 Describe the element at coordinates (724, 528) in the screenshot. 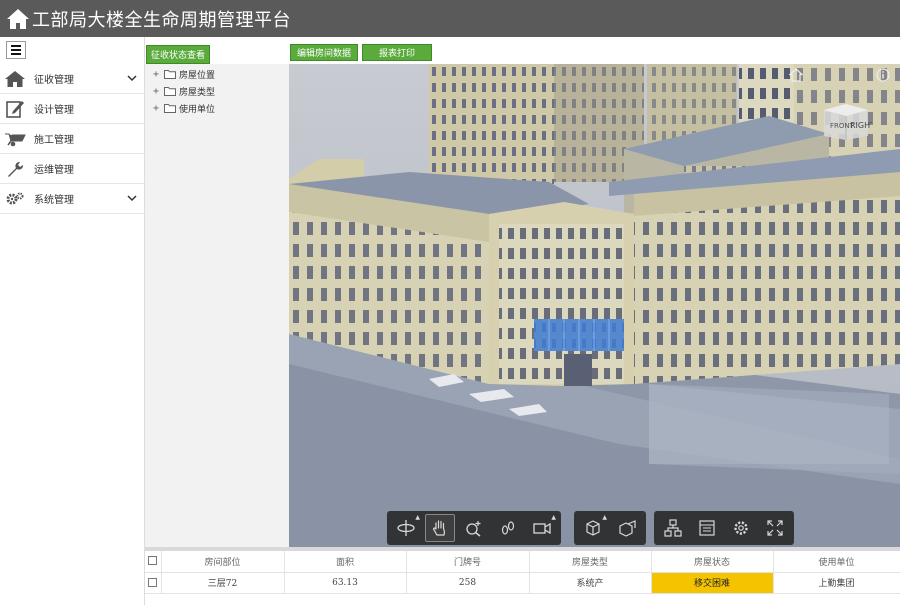

I see `settings-toolbar` at that location.